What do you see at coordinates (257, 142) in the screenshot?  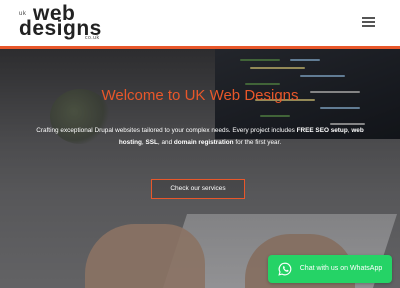 I see `hero-text-segment: for the first year.` at bounding box center [257, 142].